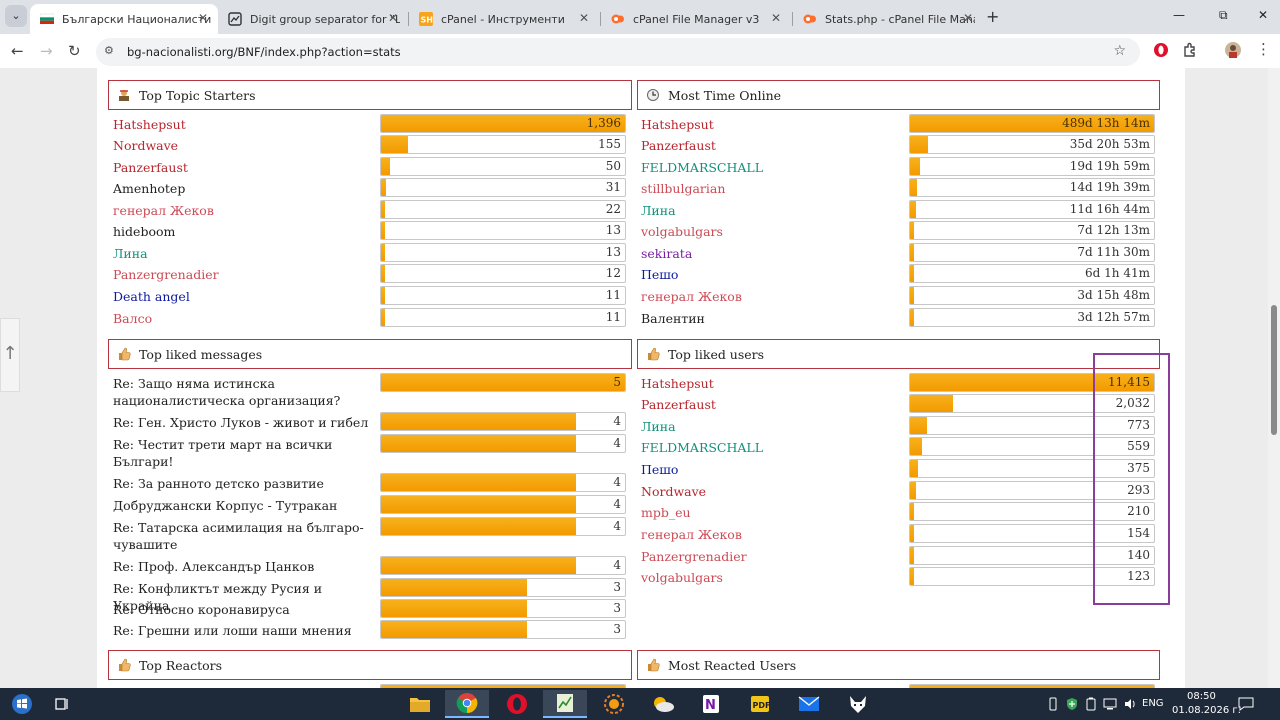 Image resolution: width=1280 pixels, height=720 pixels. I want to click on browser-menu-icon: ⋮, so click(1263, 49).